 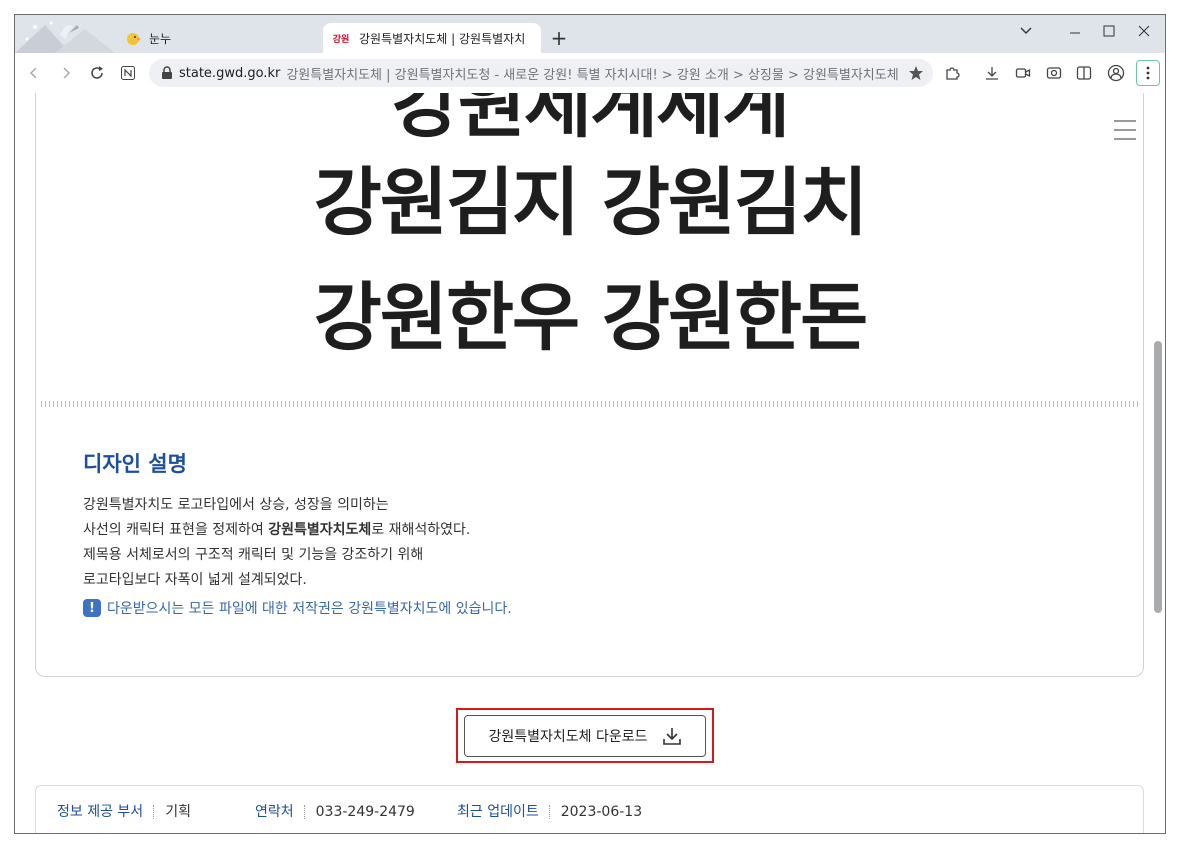 What do you see at coordinates (952, 73) in the screenshot?
I see `extensions-puzzle-icon` at bounding box center [952, 73].